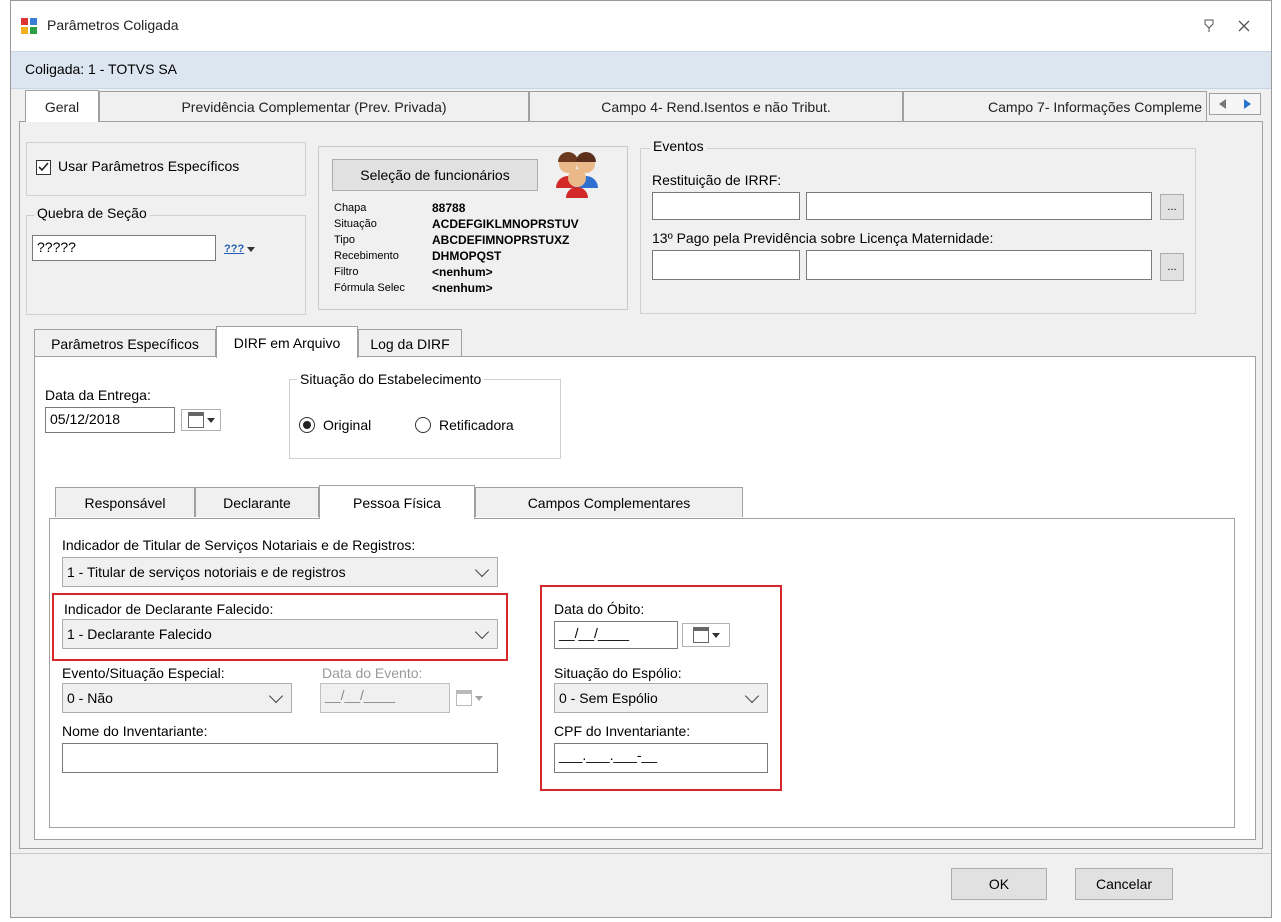 Image resolution: width=1281 pixels, height=922 pixels. What do you see at coordinates (280, 758) in the screenshot?
I see `nome-inventariante-input` at bounding box center [280, 758].